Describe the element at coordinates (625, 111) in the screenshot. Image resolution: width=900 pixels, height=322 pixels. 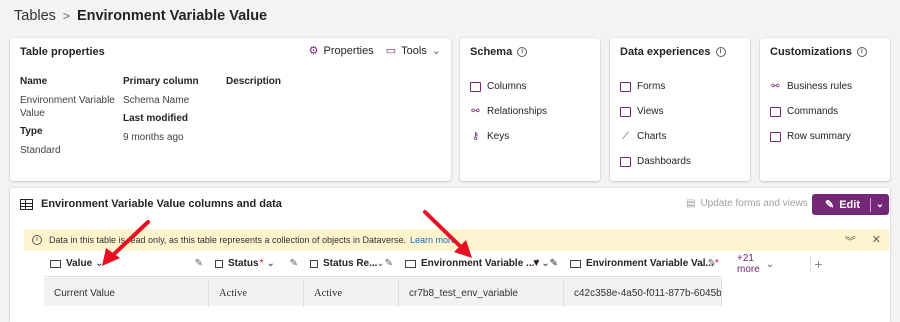
I see `view-icon` at that location.